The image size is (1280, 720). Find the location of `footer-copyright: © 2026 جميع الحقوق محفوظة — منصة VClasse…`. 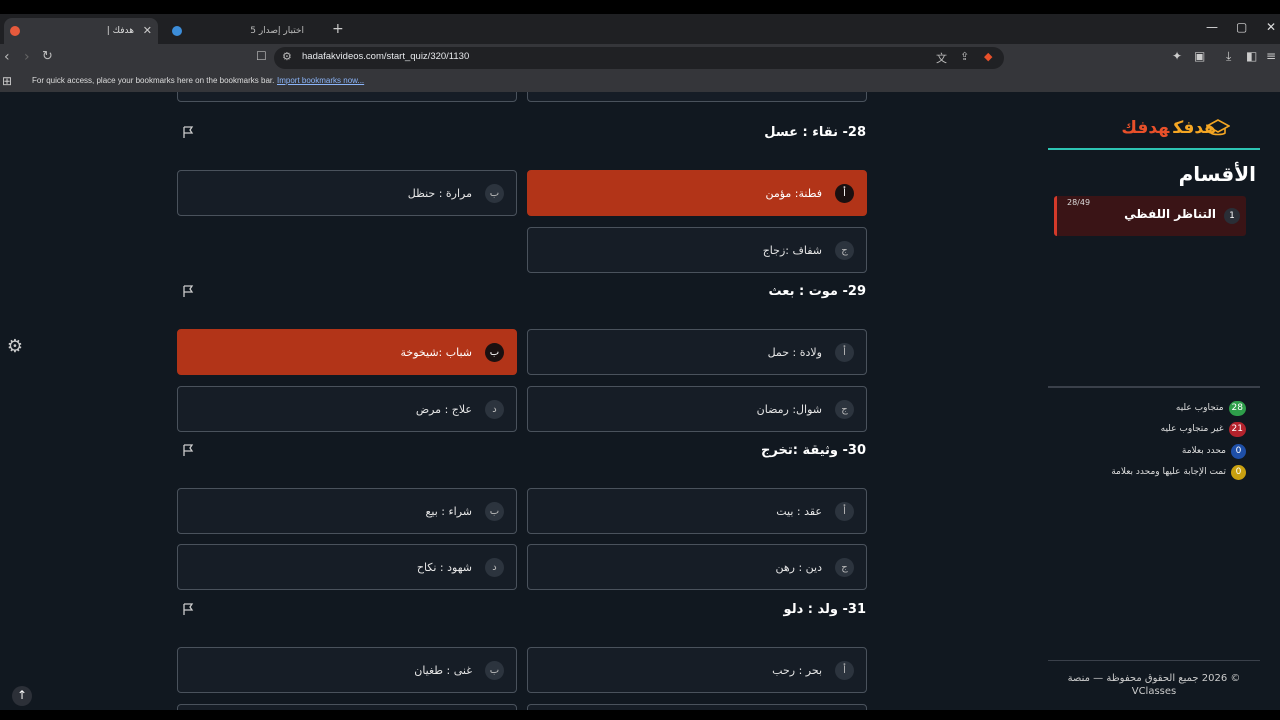

footer-copyright: © 2026 جميع الحقوق محفوظة — منصة VClasse… is located at coordinates (1154, 685).